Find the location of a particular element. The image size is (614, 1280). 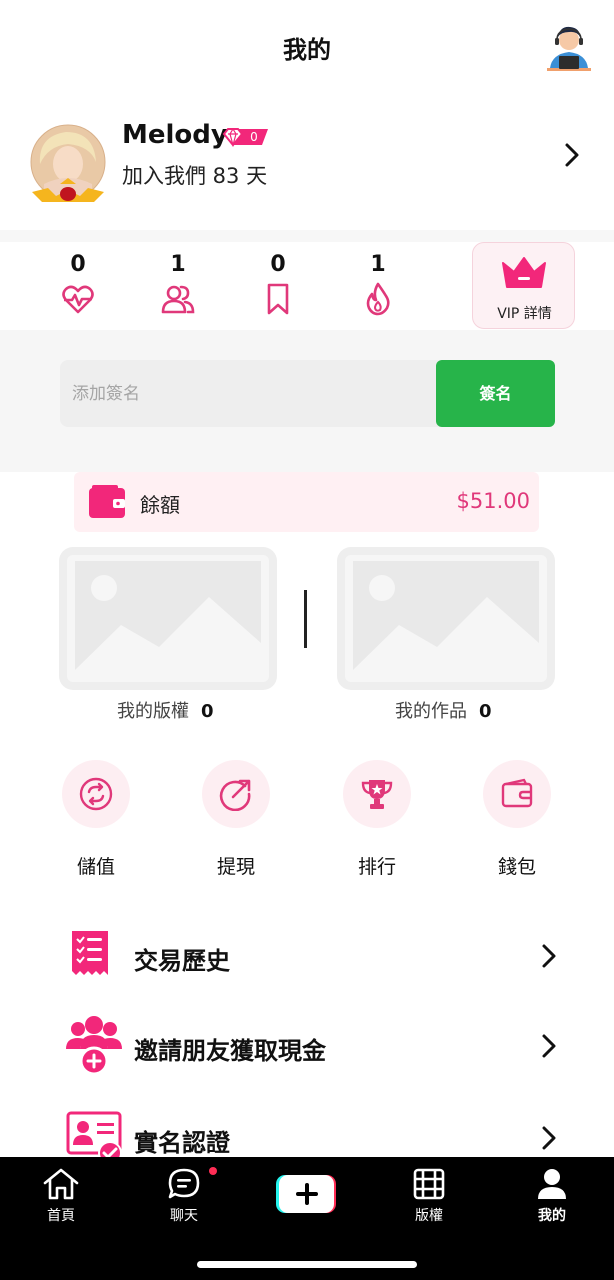

my-copyright-image is located at coordinates (168, 618).